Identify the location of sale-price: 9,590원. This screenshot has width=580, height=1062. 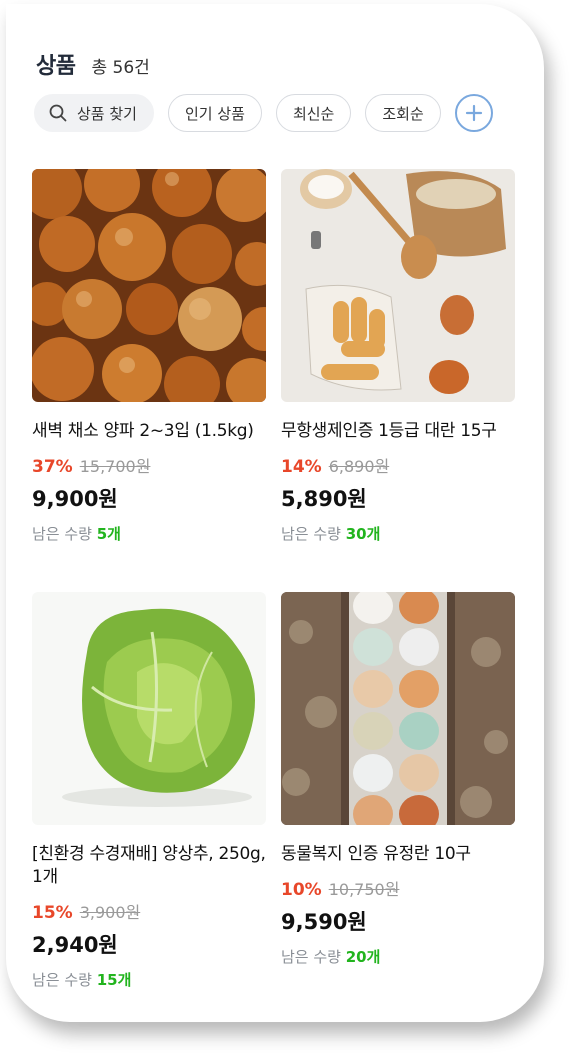
(324, 922).